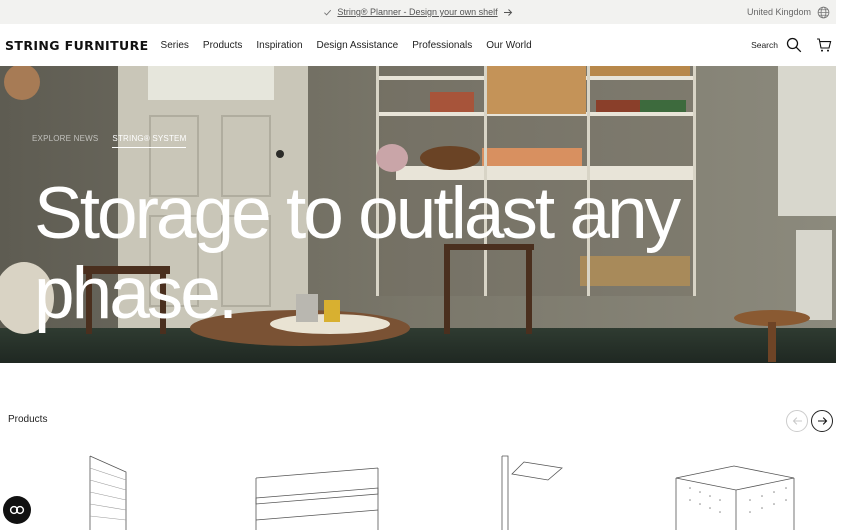 Image resolution: width=842 pixels, height=530 pixels. I want to click on hero-title-line-1: Storage to outlast any, so click(357, 213).